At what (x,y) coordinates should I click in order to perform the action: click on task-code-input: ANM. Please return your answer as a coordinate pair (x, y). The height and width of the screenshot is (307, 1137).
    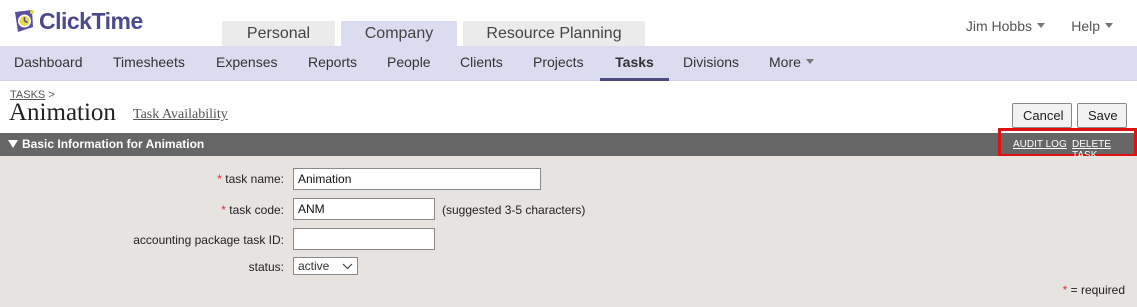
    Looking at the image, I should click on (364, 209).